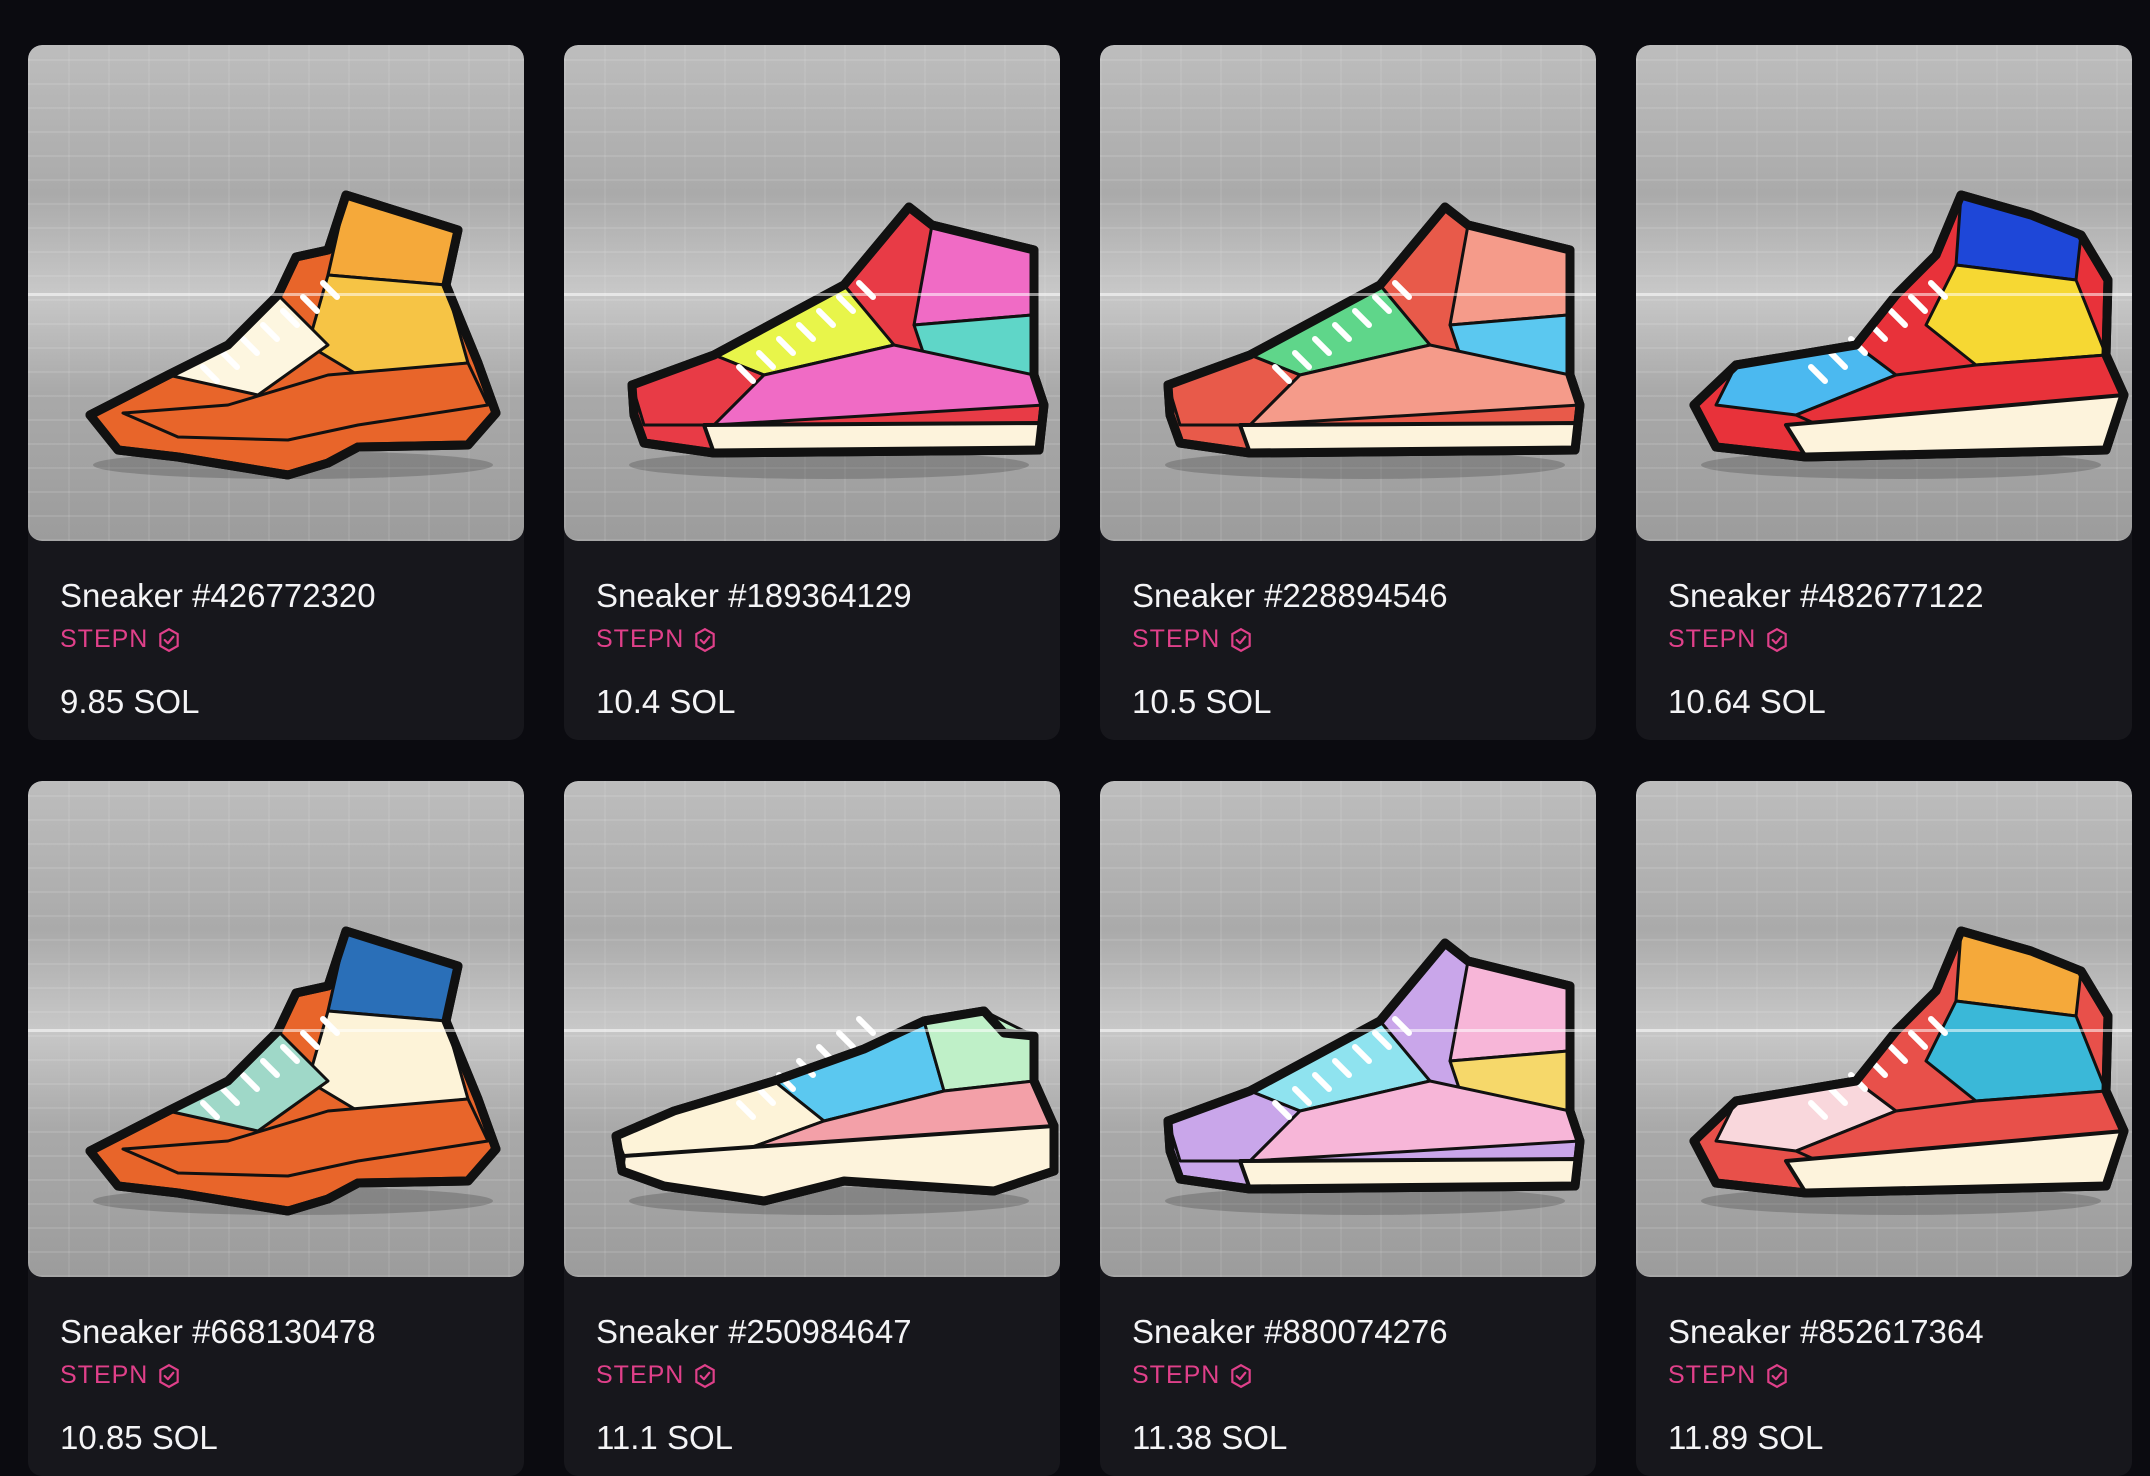 Image resolution: width=2150 pixels, height=1476 pixels. What do you see at coordinates (754, 1331) in the screenshot?
I see `nft-name: Sneaker #250984647` at bounding box center [754, 1331].